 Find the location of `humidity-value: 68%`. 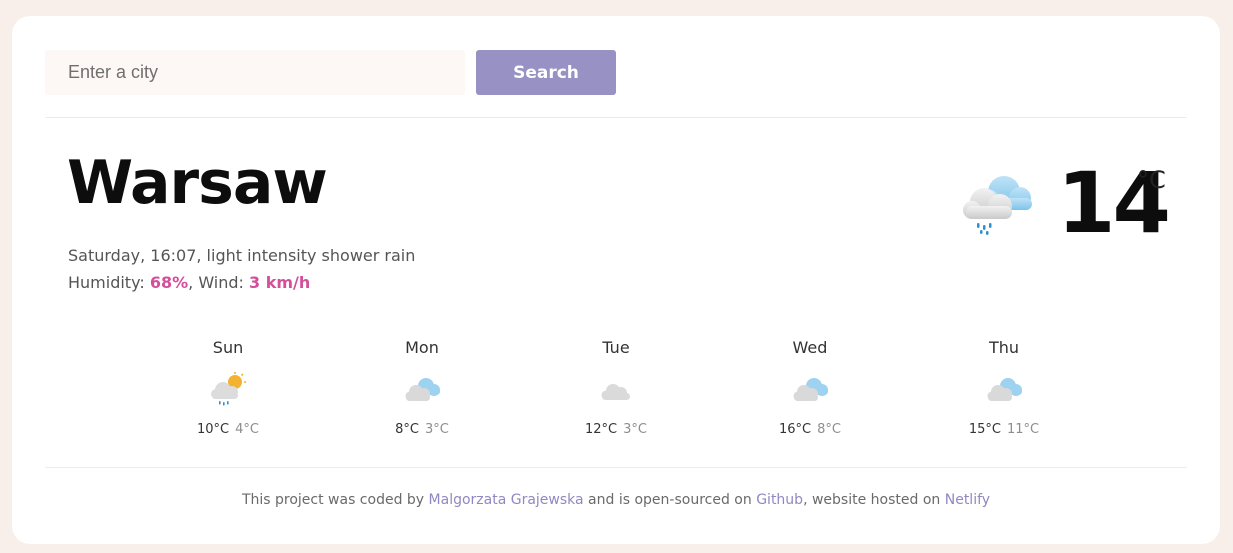

humidity-value: 68% is located at coordinates (169, 282).